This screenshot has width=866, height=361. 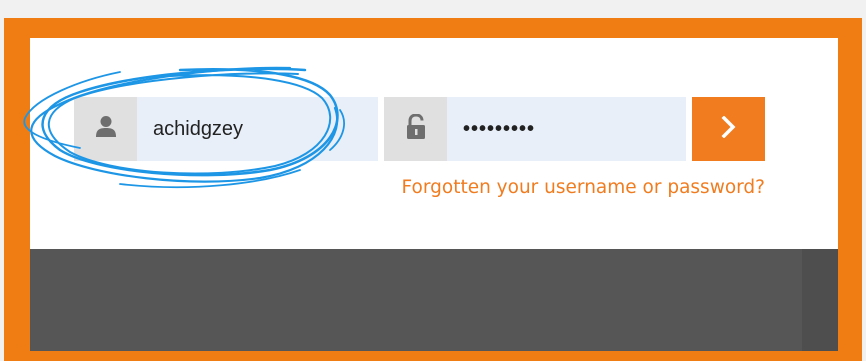 I want to click on user-icon, so click(x=106, y=129).